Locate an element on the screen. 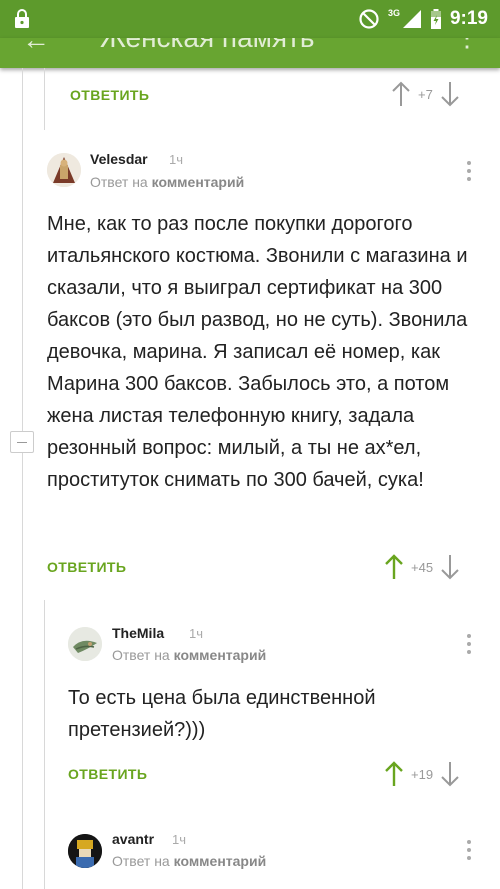 This screenshot has width=500, height=889. vote-controls: +19 is located at coordinates (422, 774).